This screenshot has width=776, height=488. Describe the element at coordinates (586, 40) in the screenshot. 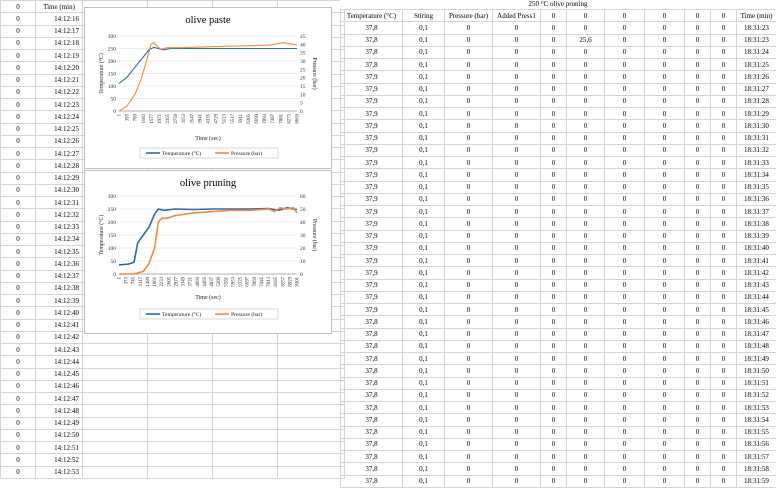

I see `table-cell: 25,6` at that location.